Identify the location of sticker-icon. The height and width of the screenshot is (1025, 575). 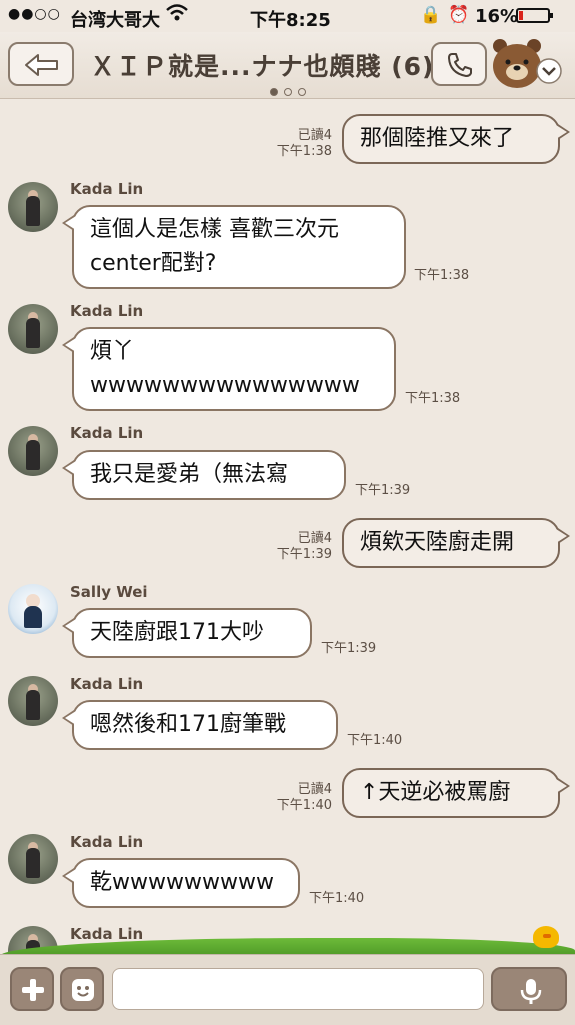
(83, 990).